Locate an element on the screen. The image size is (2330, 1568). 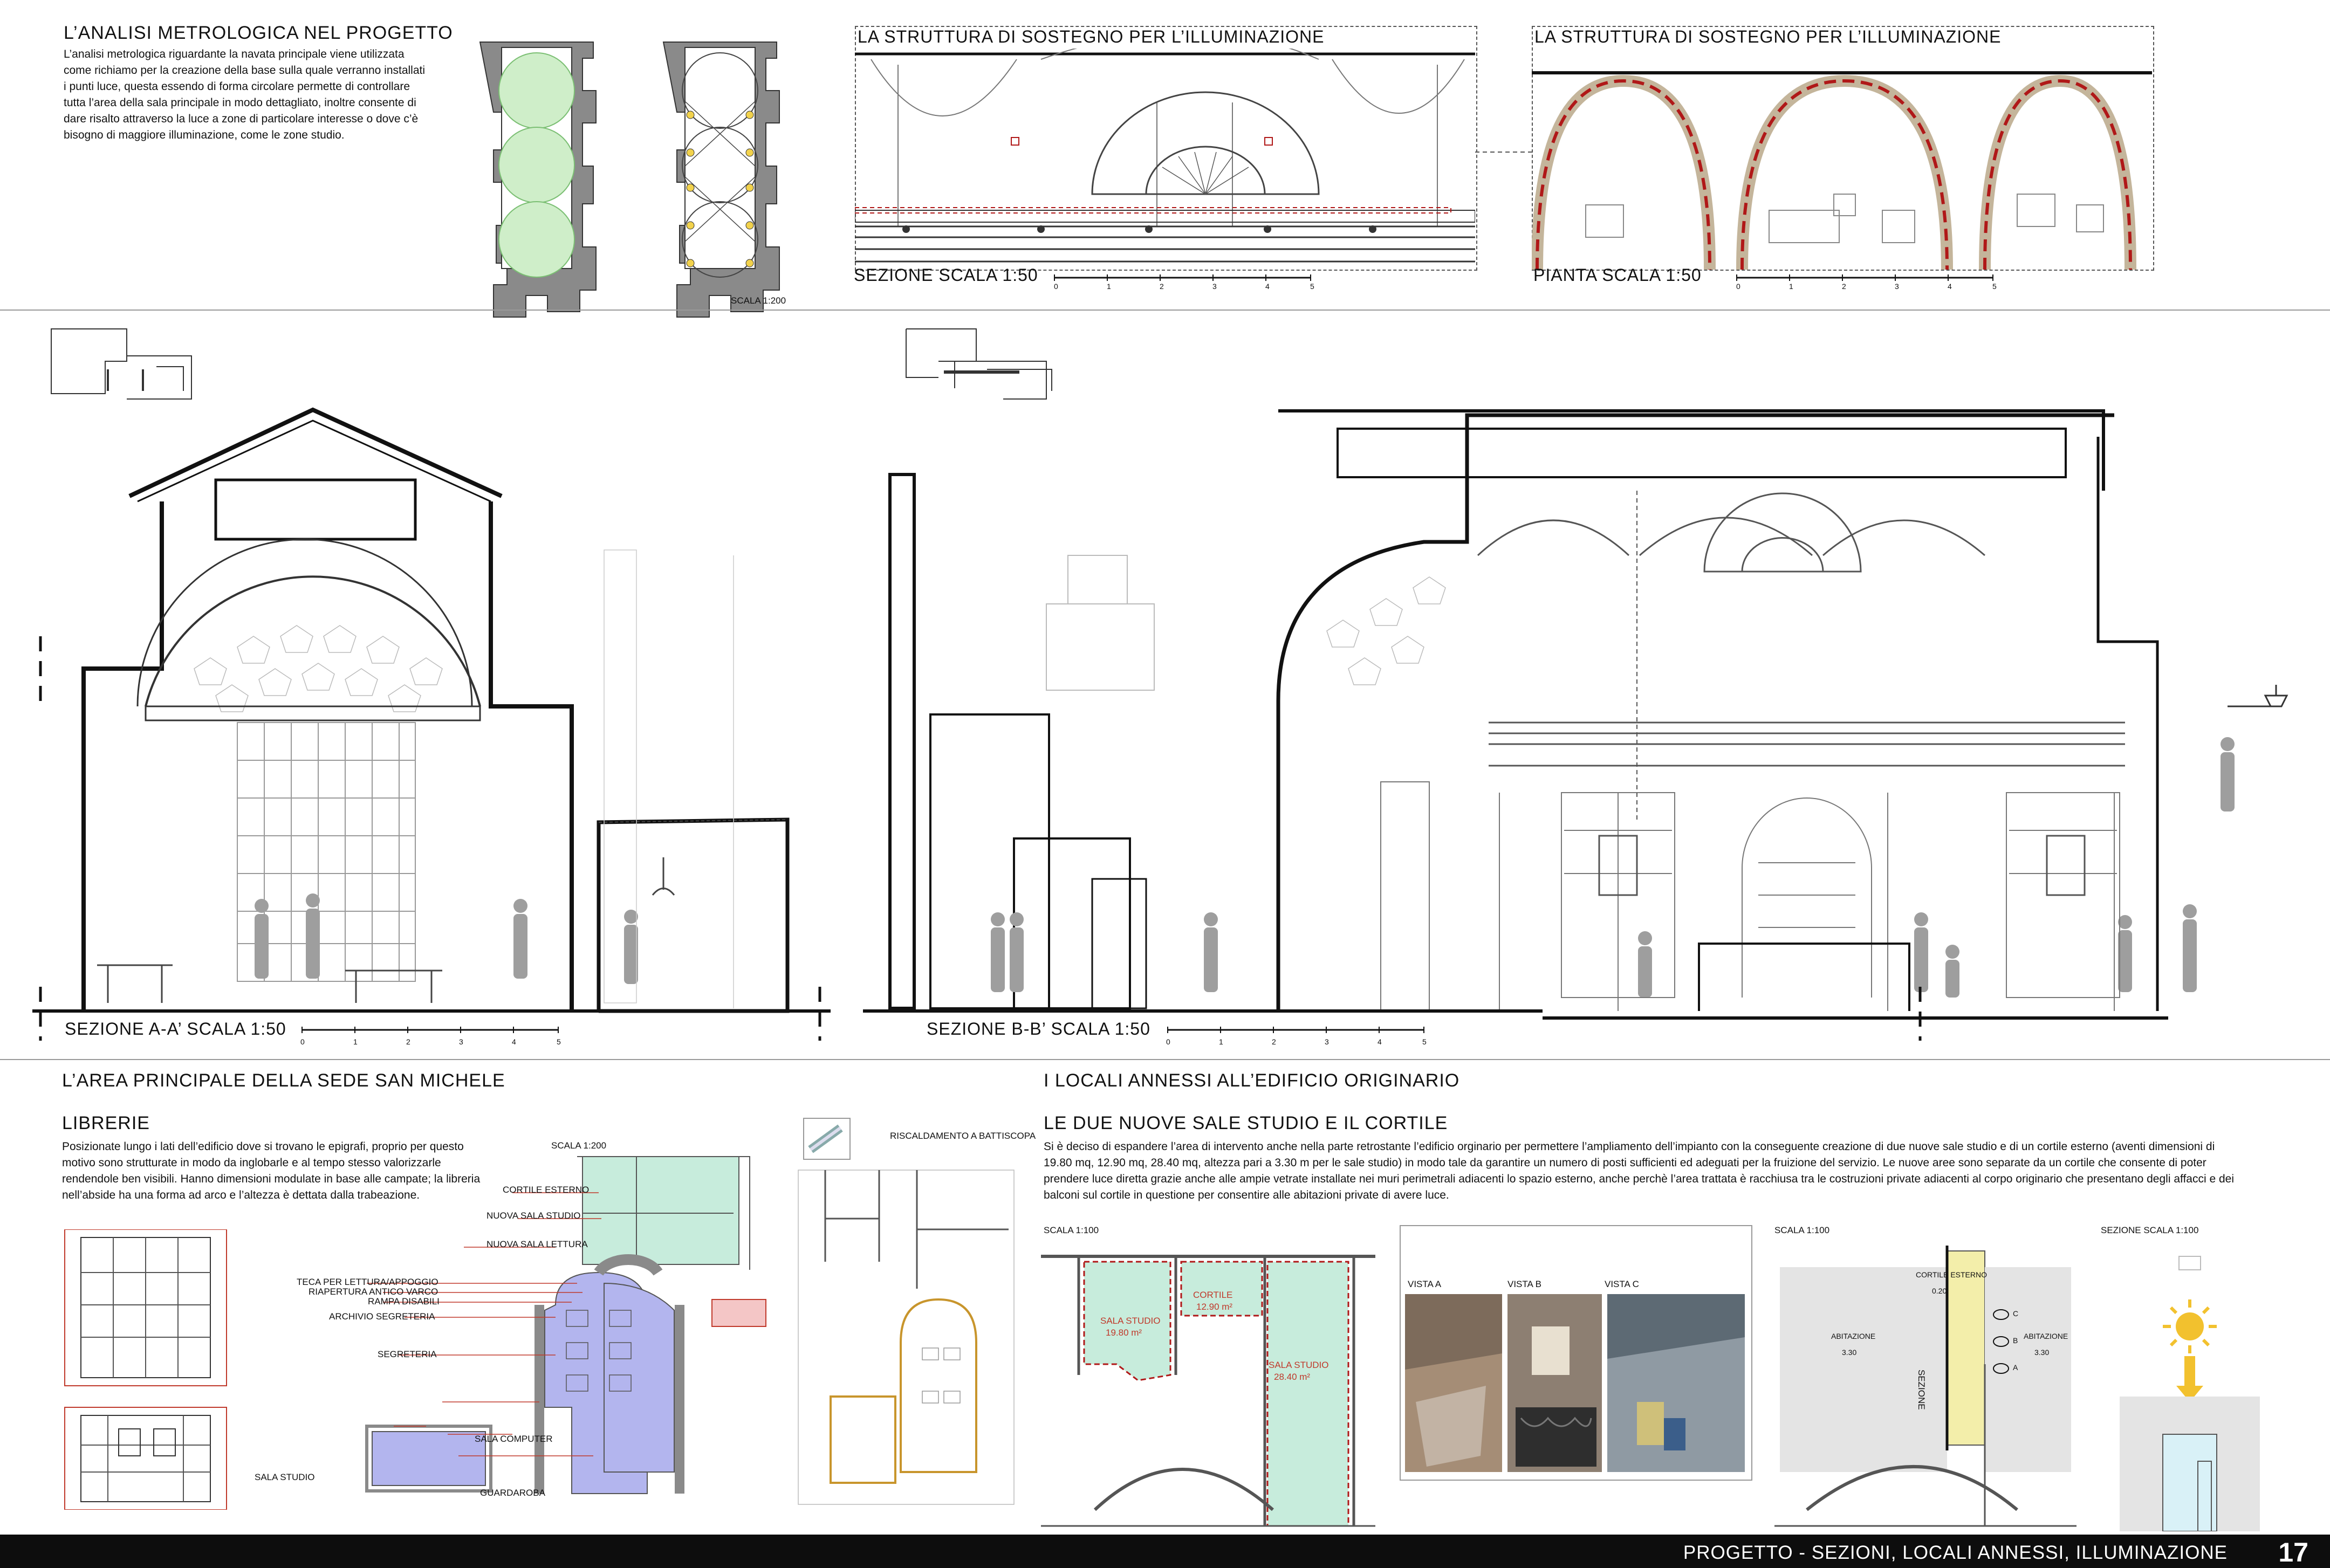
annex-title: I LOCALI ANNESSI ALL’EDIFICIO ORIGINARIO is located at coordinates (1252, 1080).